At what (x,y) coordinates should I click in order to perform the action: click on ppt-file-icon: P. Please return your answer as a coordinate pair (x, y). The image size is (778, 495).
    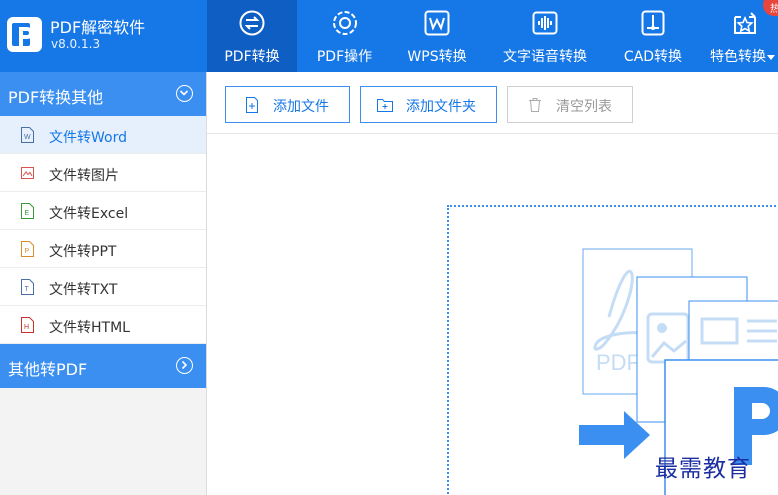
    Looking at the image, I should click on (27, 249).